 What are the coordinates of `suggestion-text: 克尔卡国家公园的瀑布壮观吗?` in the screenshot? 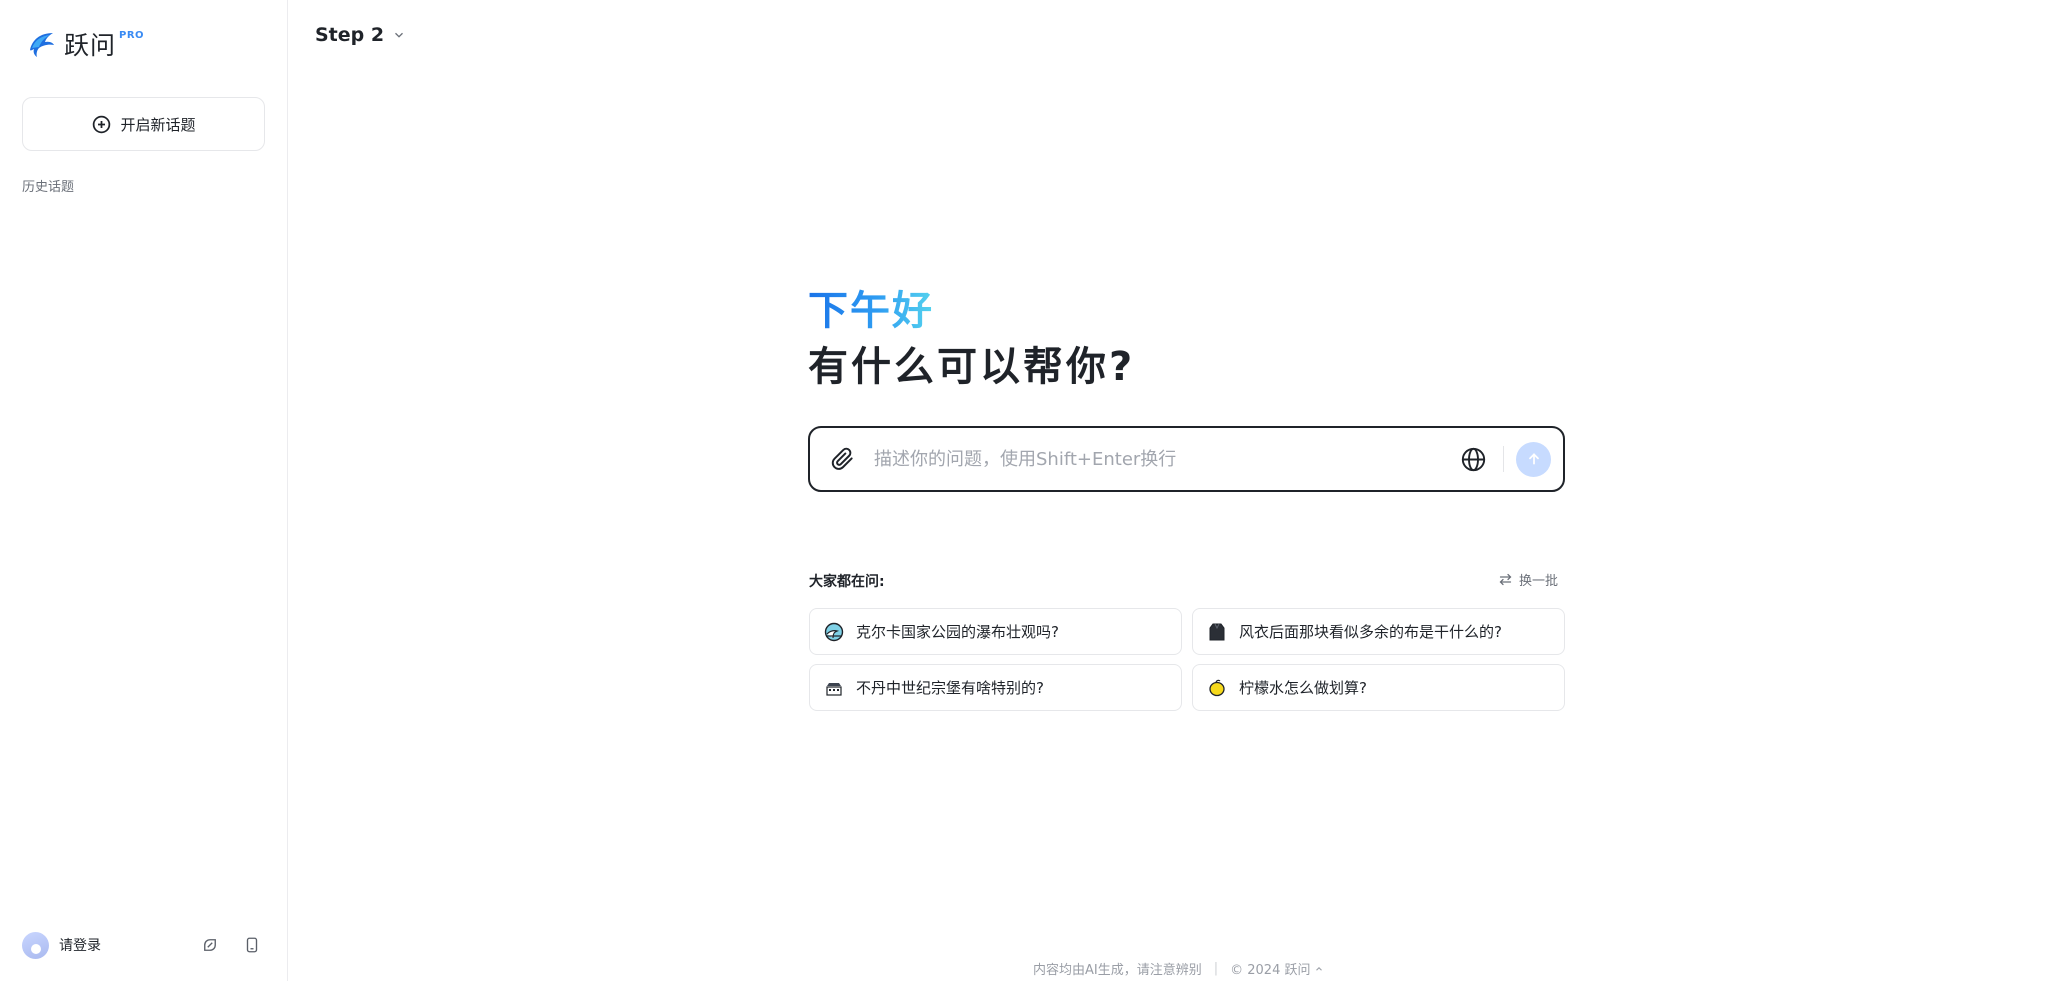 It's located at (957, 632).